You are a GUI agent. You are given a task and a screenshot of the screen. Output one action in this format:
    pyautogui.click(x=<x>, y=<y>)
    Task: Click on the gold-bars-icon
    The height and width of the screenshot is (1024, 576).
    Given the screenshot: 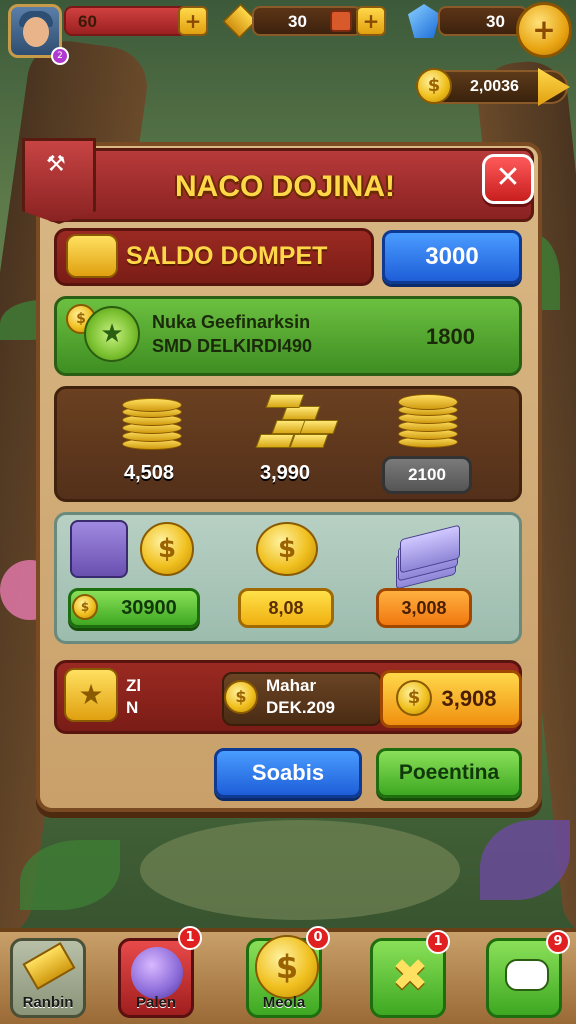 What is the action you would take?
    pyautogui.click(x=293, y=421)
    